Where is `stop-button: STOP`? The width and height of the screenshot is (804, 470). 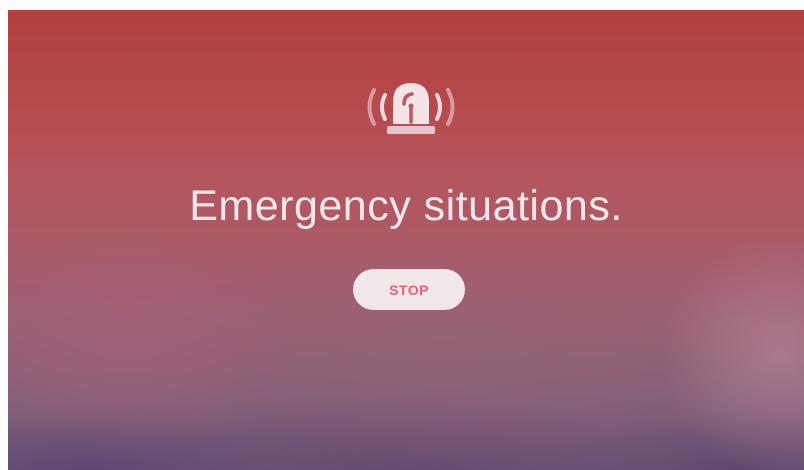
stop-button: STOP is located at coordinates (409, 289).